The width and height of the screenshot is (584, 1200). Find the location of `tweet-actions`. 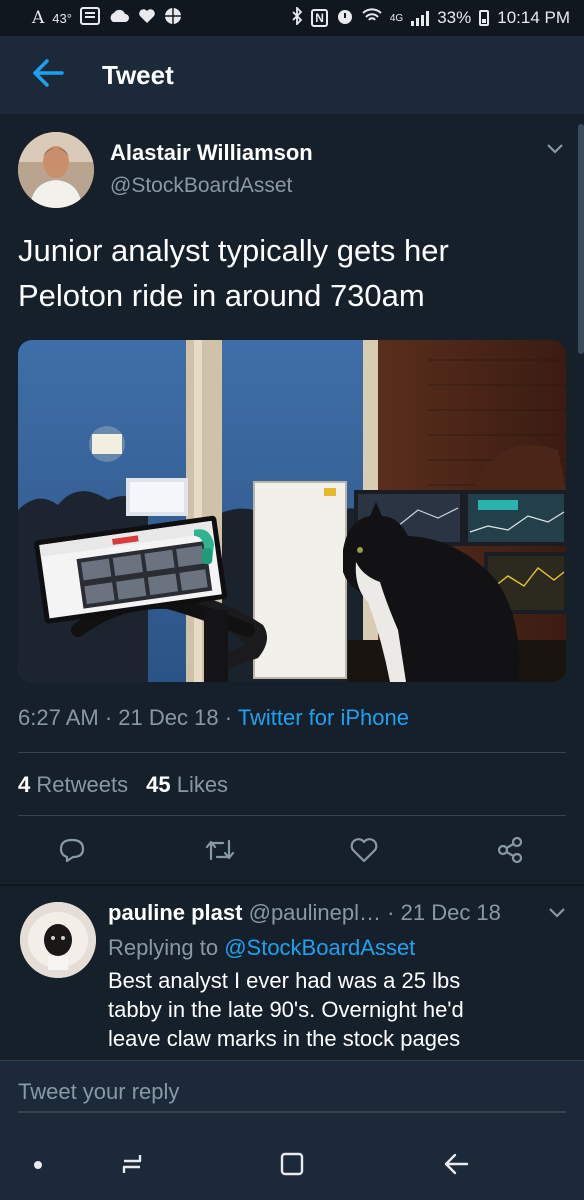

tweet-actions is located at coordinates (292, 852).